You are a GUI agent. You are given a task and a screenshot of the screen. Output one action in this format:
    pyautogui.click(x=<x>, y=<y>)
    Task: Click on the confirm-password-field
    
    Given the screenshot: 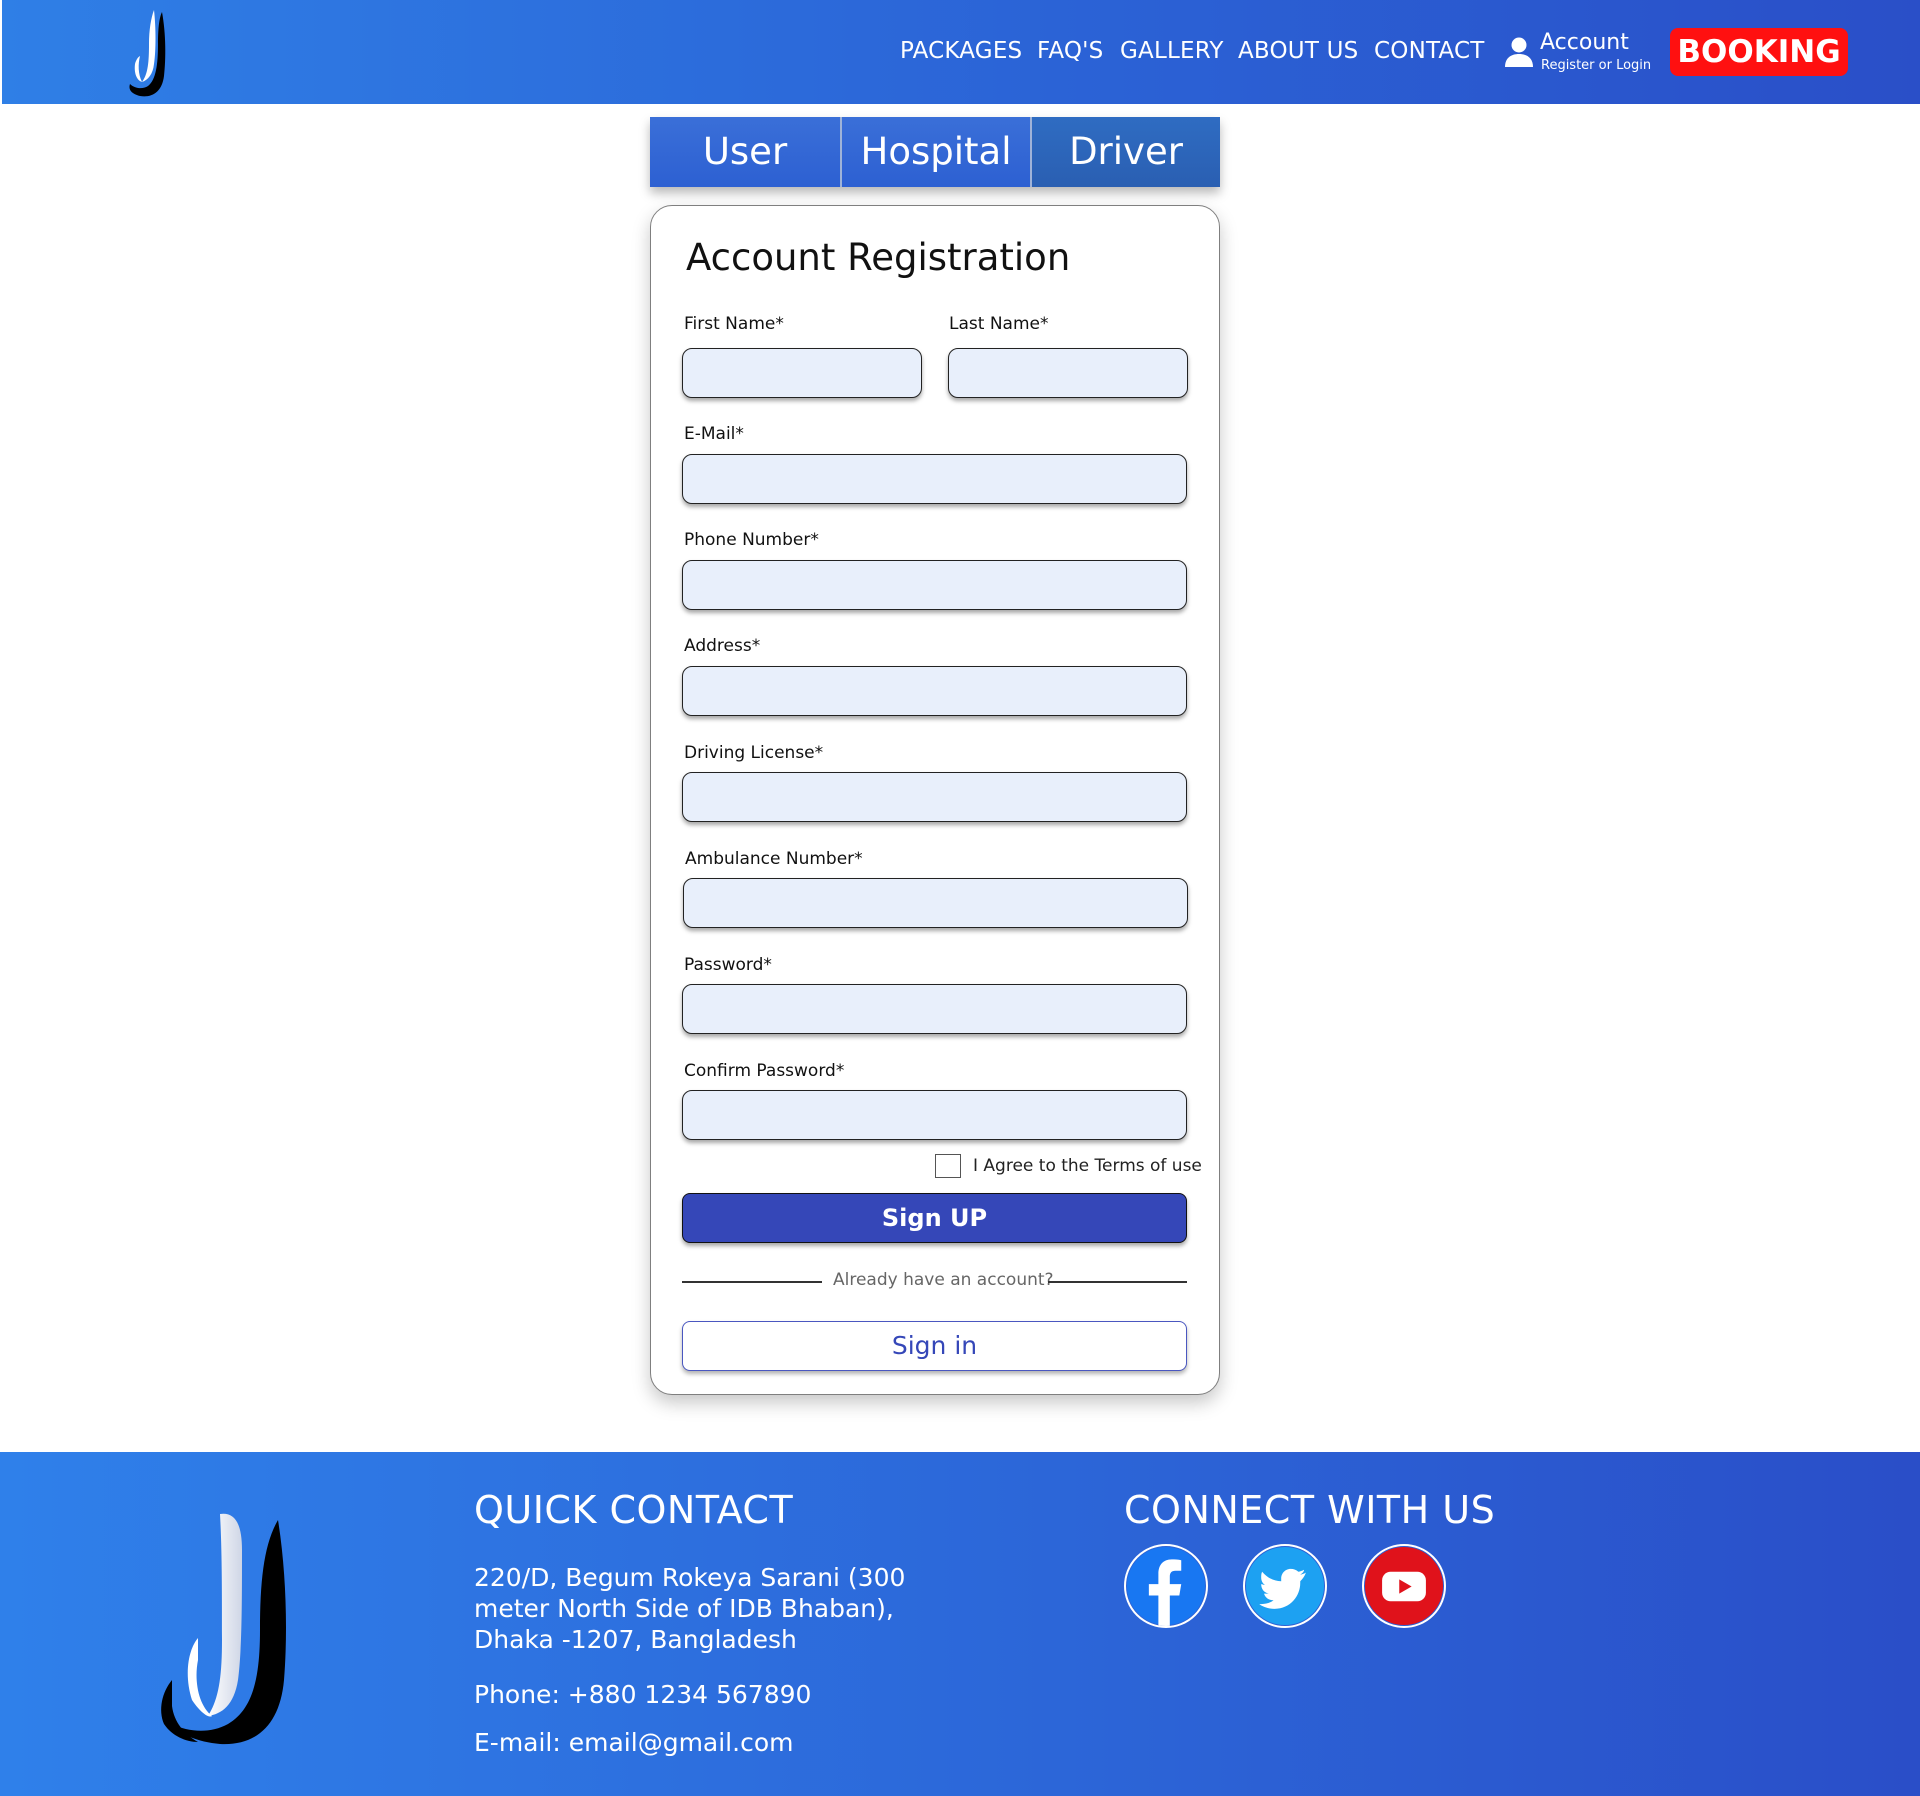 What is the action you would take?
    pyautogui.click(x=934, y=1115)
    